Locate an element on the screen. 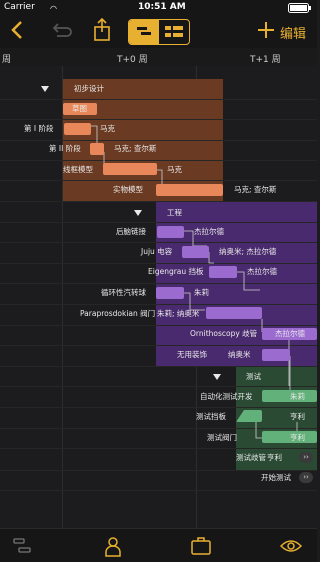  outline-tab is located at coordinates (22, 547).